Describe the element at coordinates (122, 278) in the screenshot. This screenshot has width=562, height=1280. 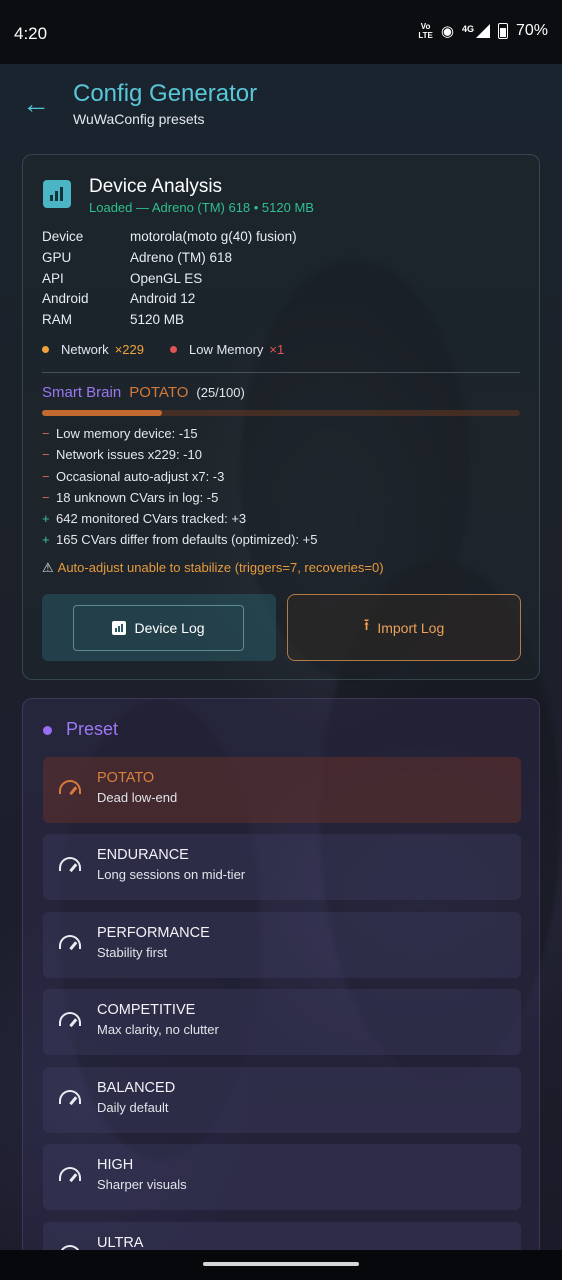
I see `info-row: API OpenGL ES` at that location.